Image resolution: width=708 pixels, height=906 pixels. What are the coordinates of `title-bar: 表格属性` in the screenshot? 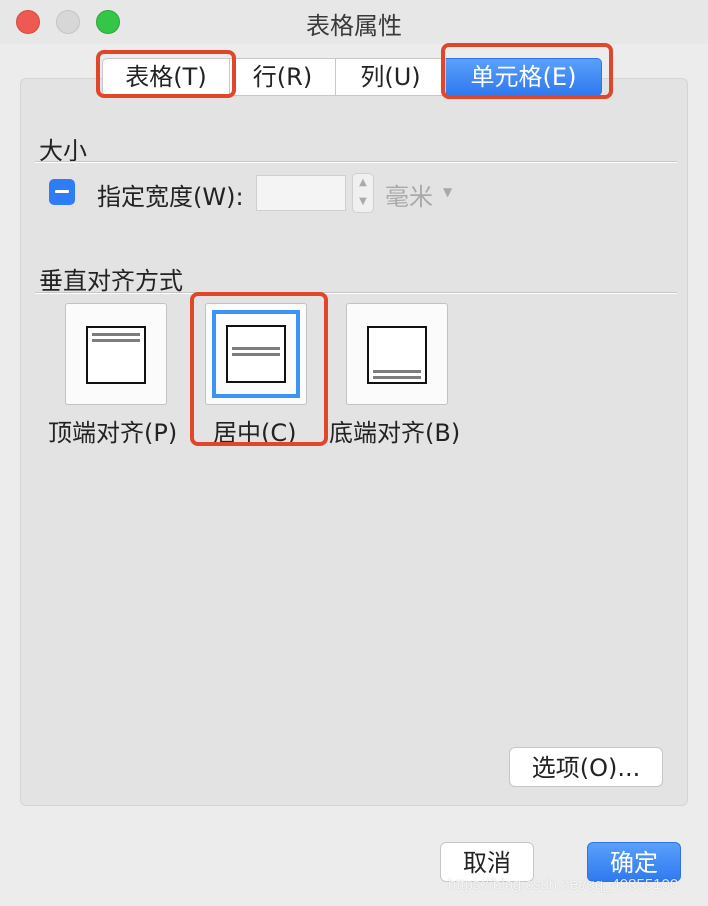 It's located at (354, 22).